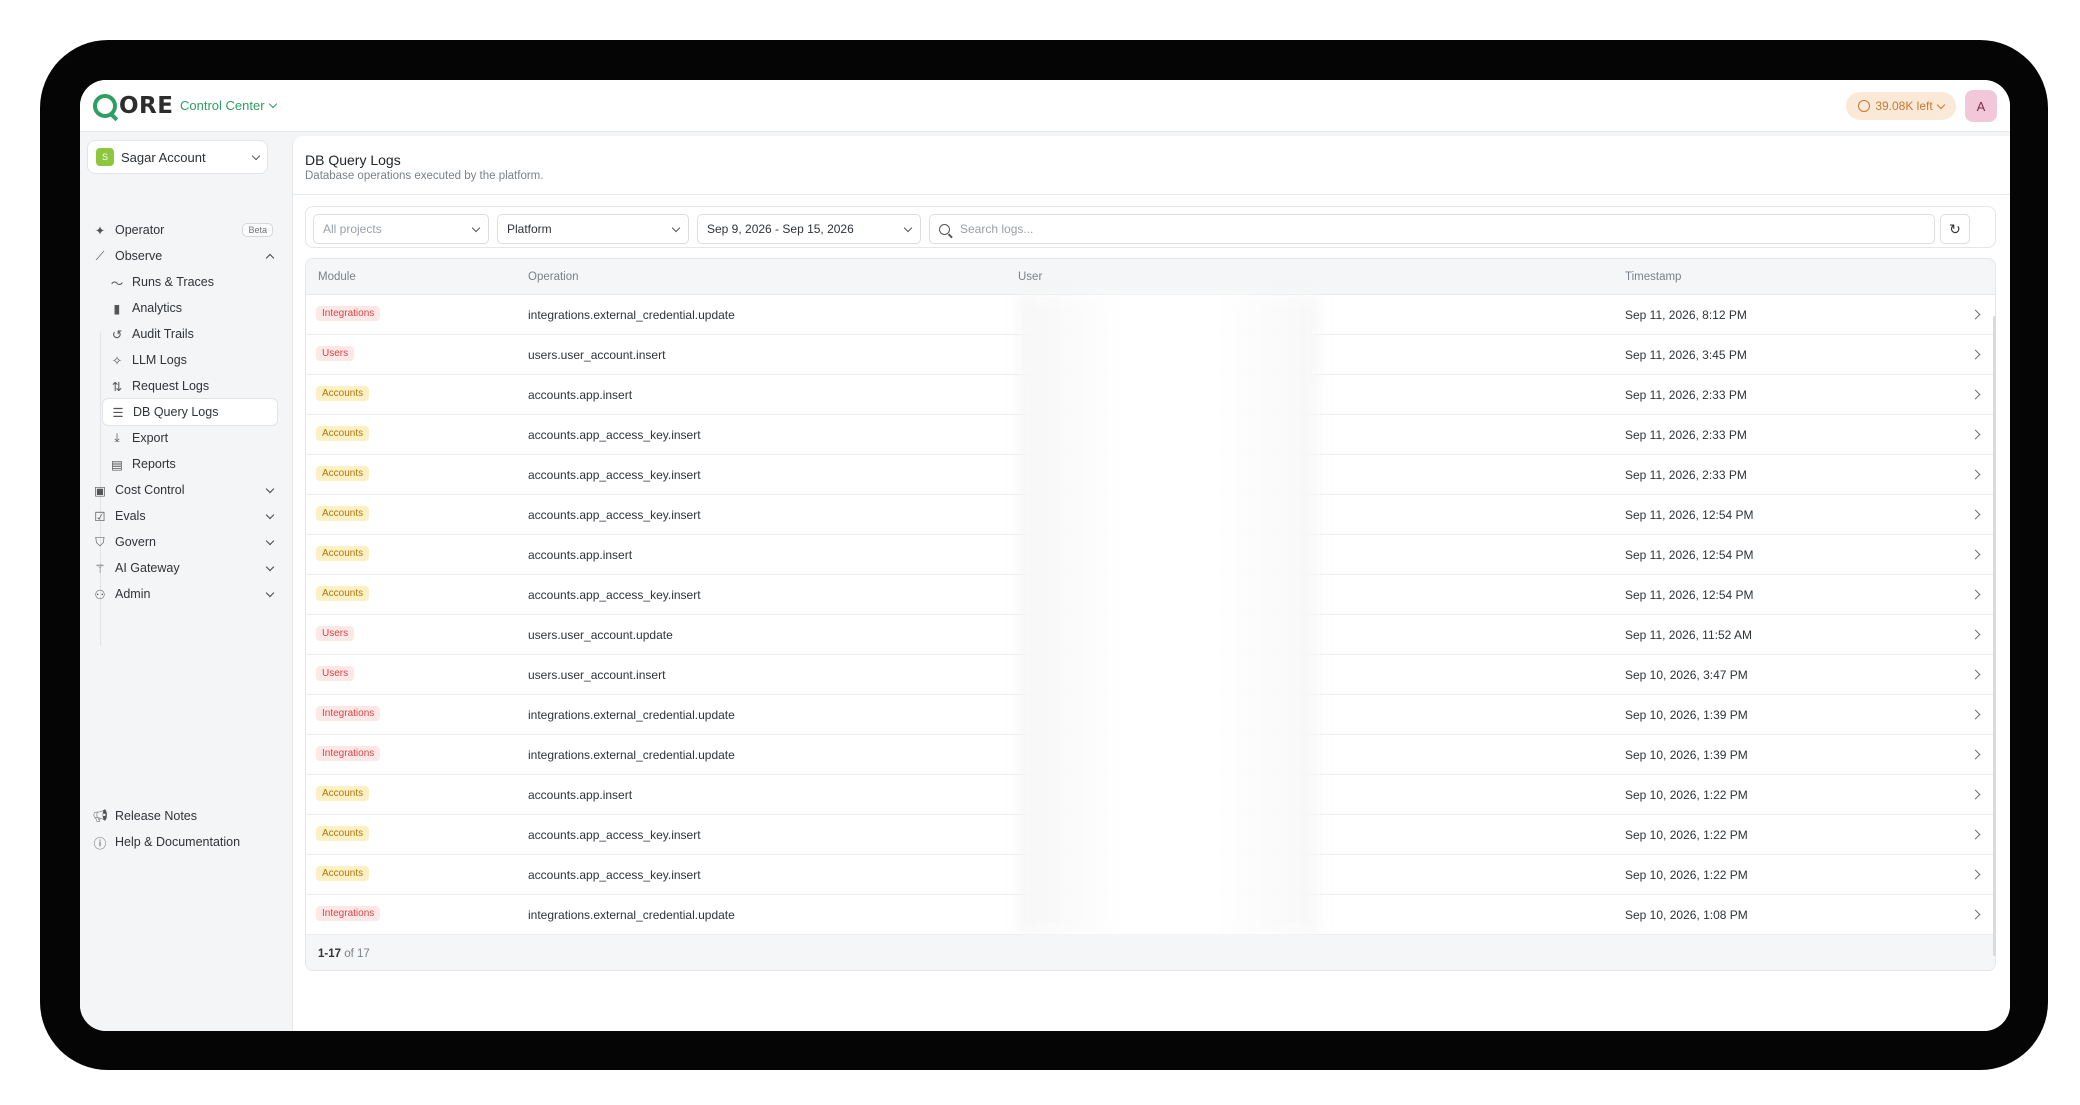 The height and width of the screenshot is (1105, 2080). I want to click on sidebar-item-request-logs: ⇅ Request Logs, so click(190, 386).